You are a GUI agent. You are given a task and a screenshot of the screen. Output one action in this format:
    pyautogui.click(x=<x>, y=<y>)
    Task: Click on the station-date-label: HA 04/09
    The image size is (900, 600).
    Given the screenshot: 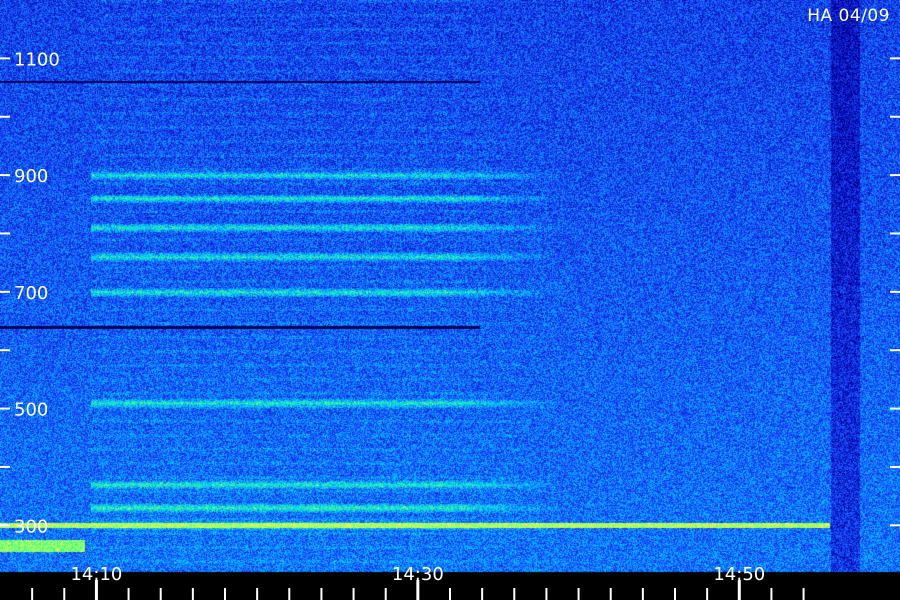 What is the action you would take?
    pyautogui.click(x=848, y=16)
    